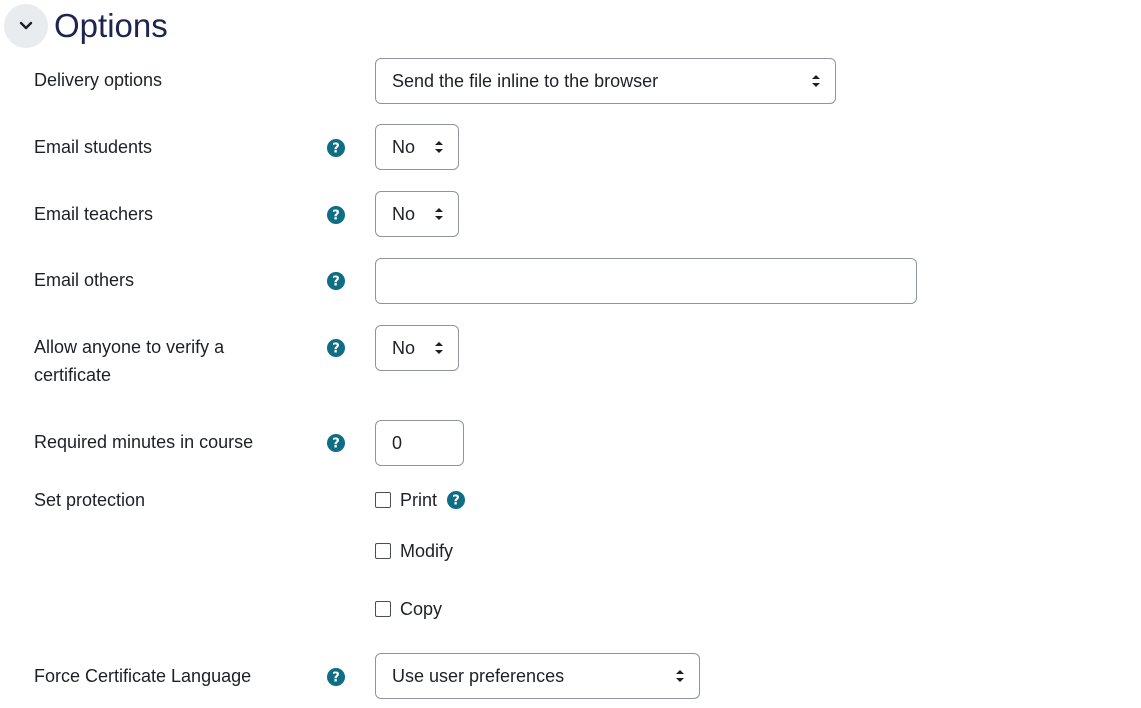 The image size is (1141, 708). Describe the element at coordinates (90, 500) in the screenshot. I see `set-protection-label: Set protection` at that location.